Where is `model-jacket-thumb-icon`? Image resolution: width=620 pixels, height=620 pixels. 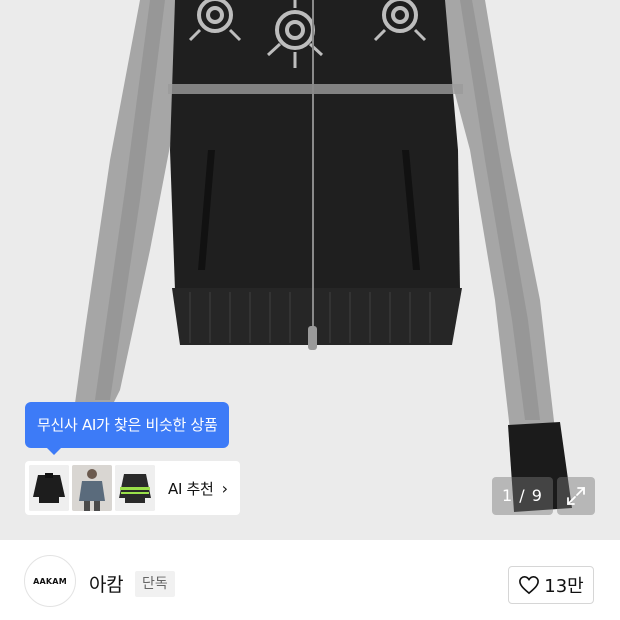 model-jacket-thumb-icon is located at coordinates (92, 488).